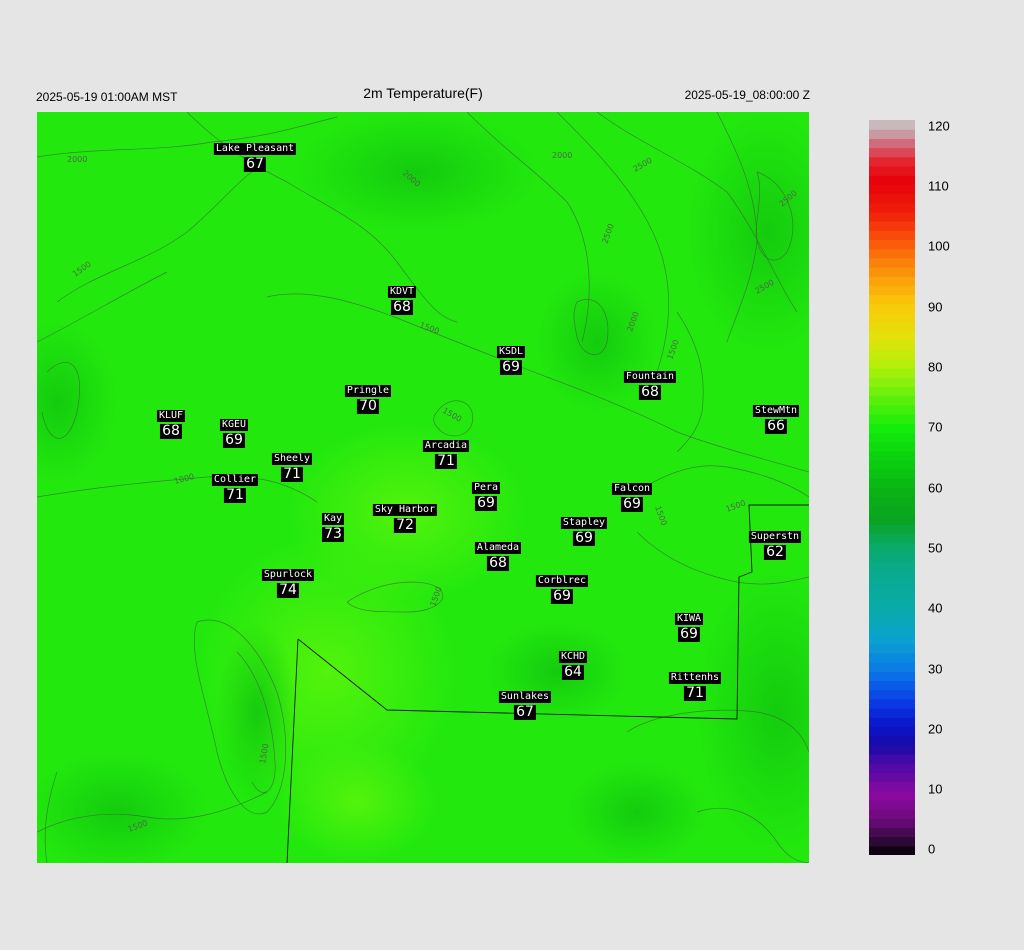 The width and height of the screenshot is (1024, 950). I want to click on station-marker: Kay 73, so click(333, 525).